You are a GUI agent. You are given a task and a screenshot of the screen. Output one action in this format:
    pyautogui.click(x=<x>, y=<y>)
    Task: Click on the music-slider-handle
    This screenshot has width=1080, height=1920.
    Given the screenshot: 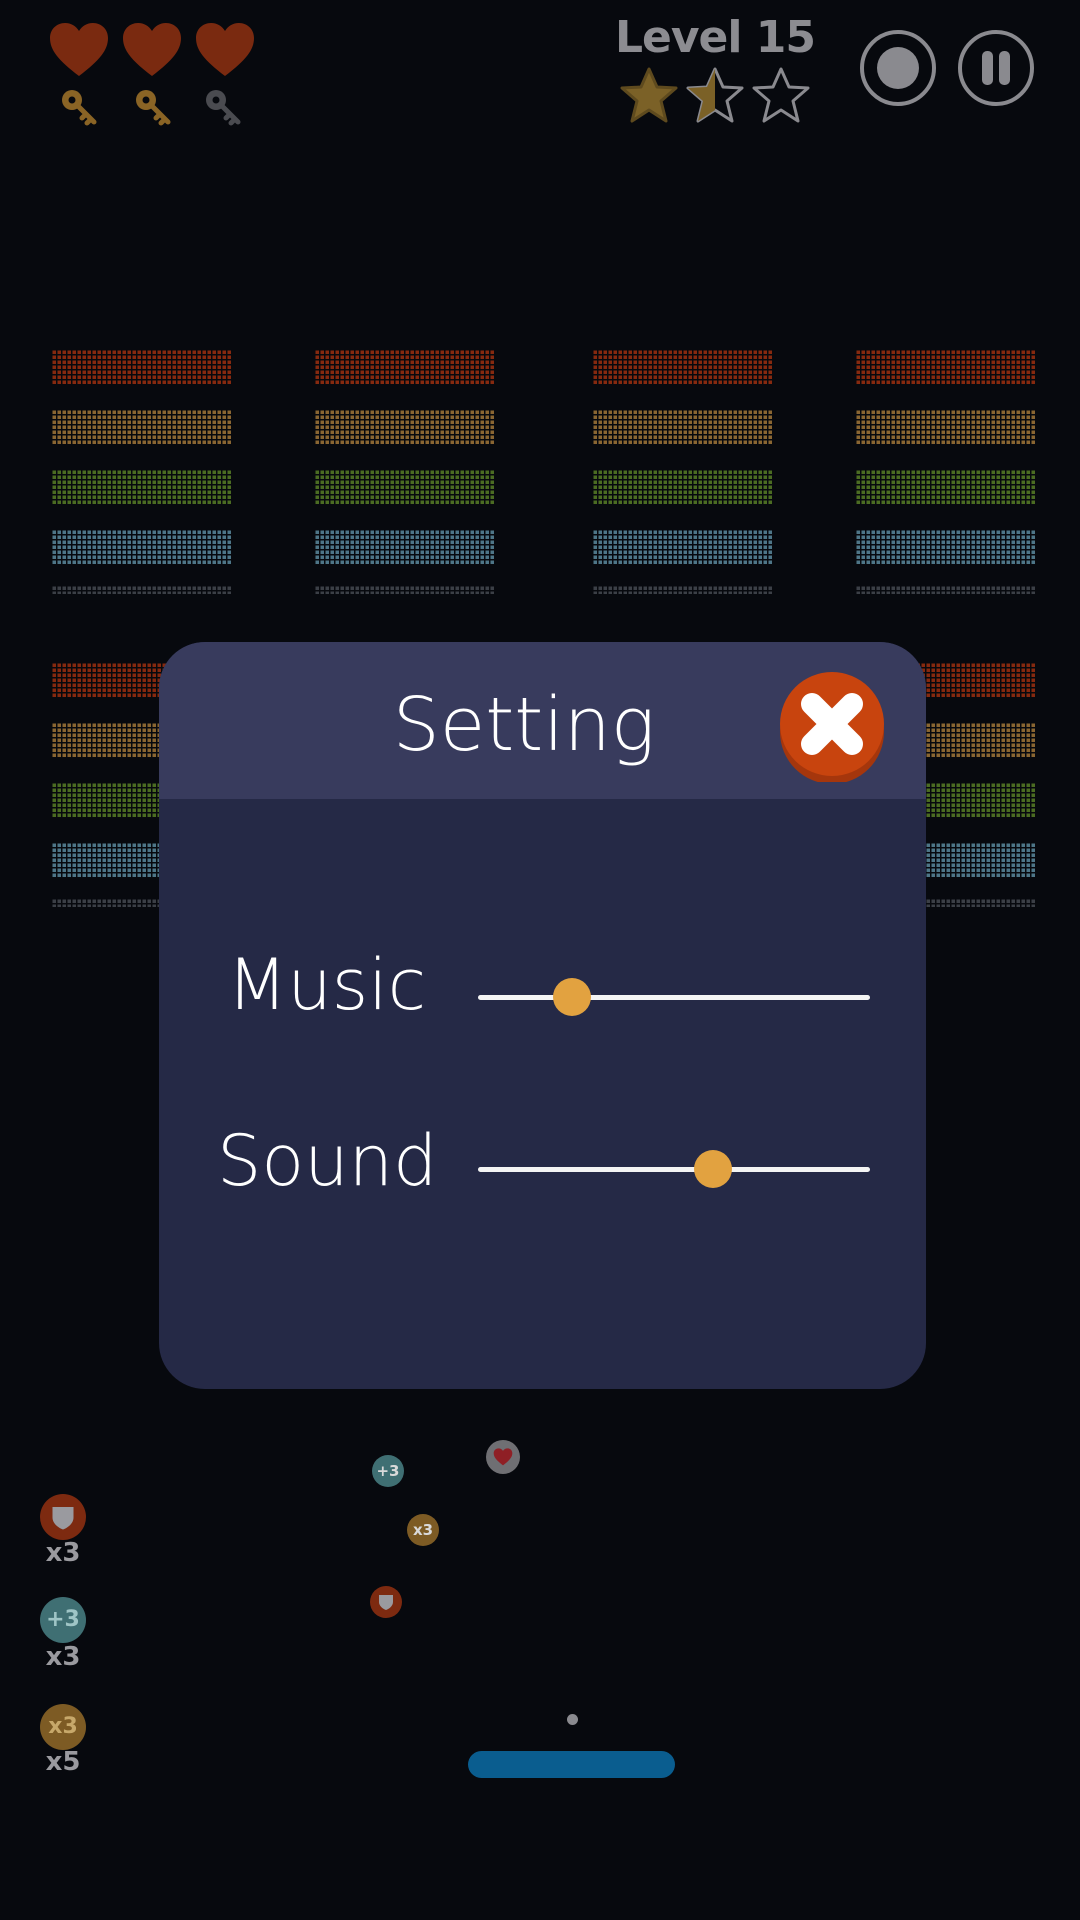 What is the action you would take?
    pyautogui.click(x=572, y=997)
    